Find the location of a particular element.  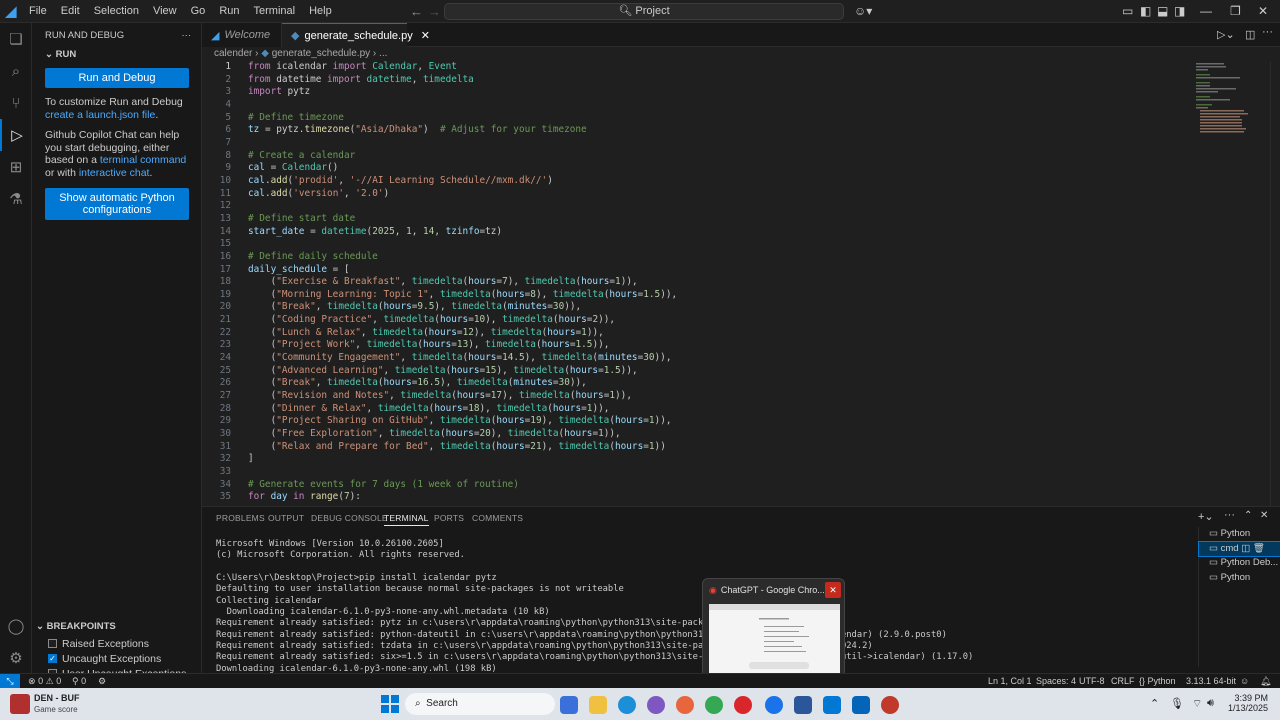

taskbar-search-box: ⌕ Search is located at coordinates (480, 704).